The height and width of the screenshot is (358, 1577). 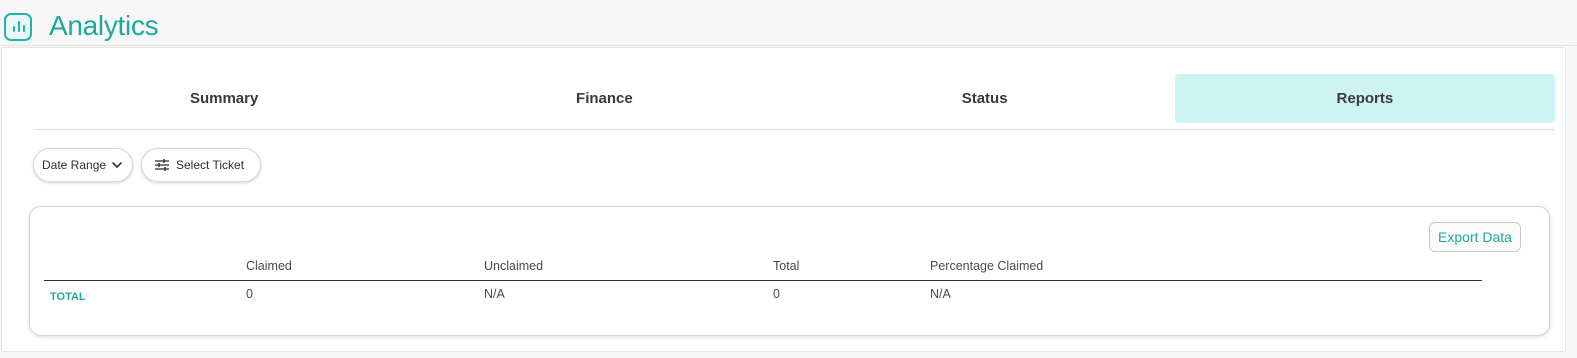 I want to click on column-header-total: Total, so click(x=786, y=266).